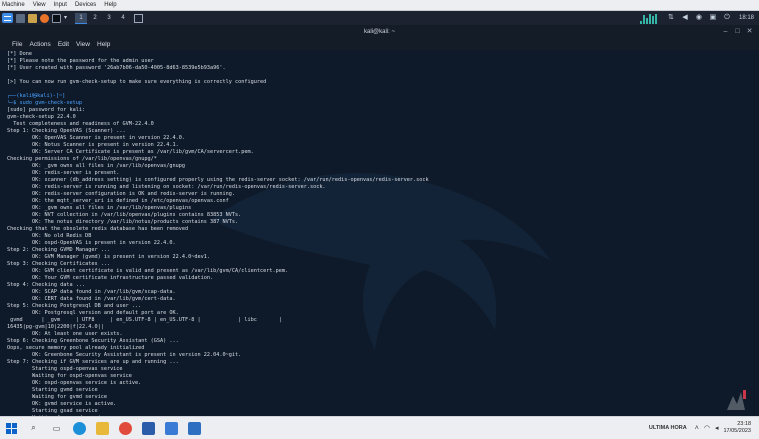 The height and width of the screenshot is (439, 759). Describe the element at coordinates (17, 44) in the screenshot. I see `terminal-menu-file: File` at that location.